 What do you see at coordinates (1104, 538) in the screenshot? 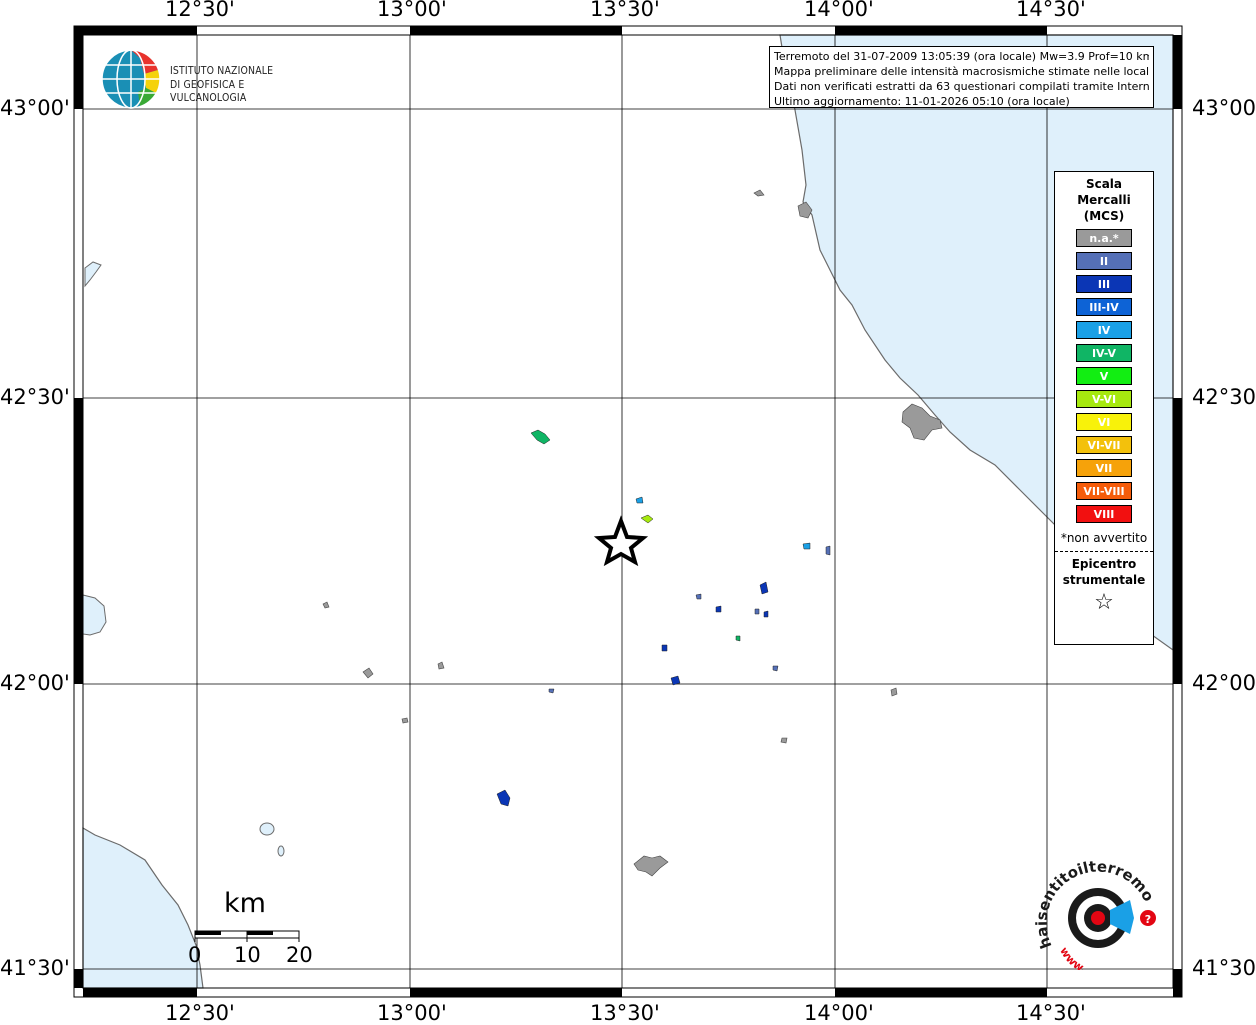
I see `legend-note: *non avvertito` at bounding box center [1104, 538].